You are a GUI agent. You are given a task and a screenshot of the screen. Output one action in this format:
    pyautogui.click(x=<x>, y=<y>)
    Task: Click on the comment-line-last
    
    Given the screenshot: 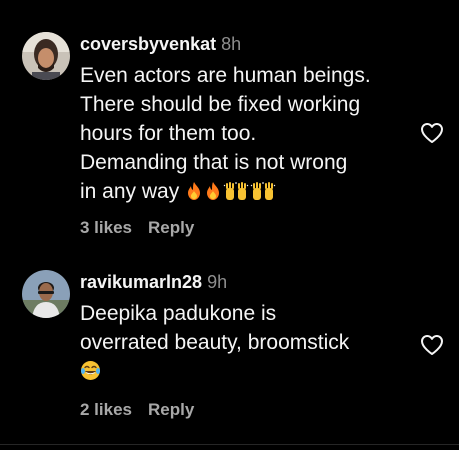 What is the action you would take?
    pyautogui.click(x=245, y=373)
    